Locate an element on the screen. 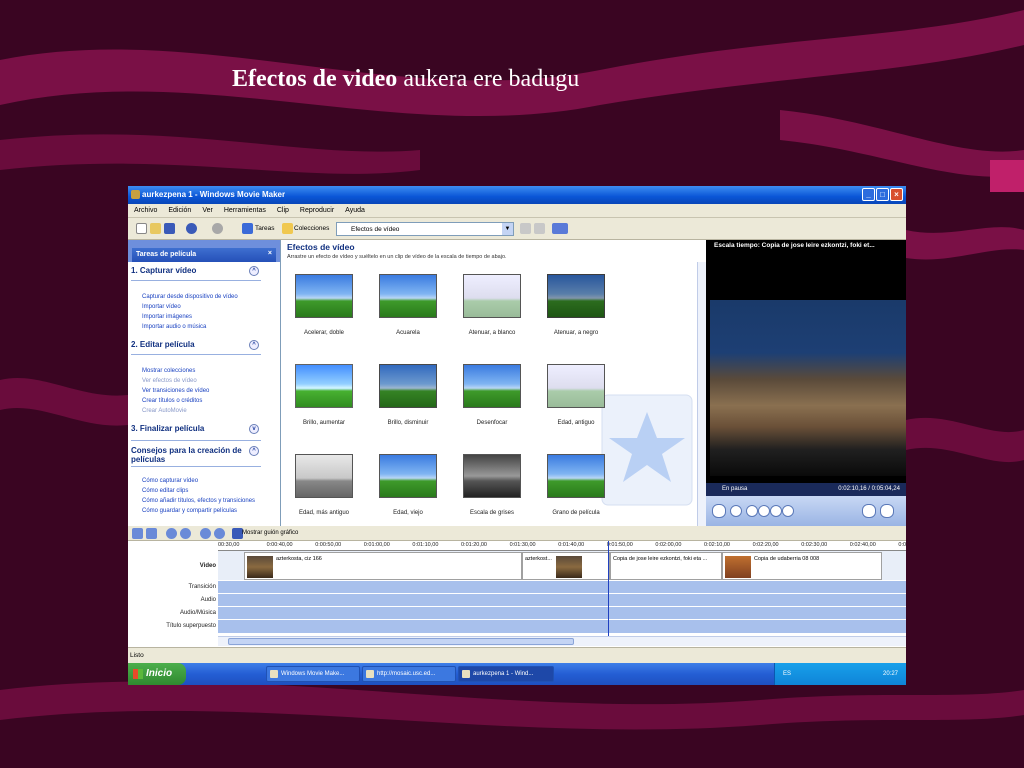  timeline-scrollbar is located at coordinates (562, 641).